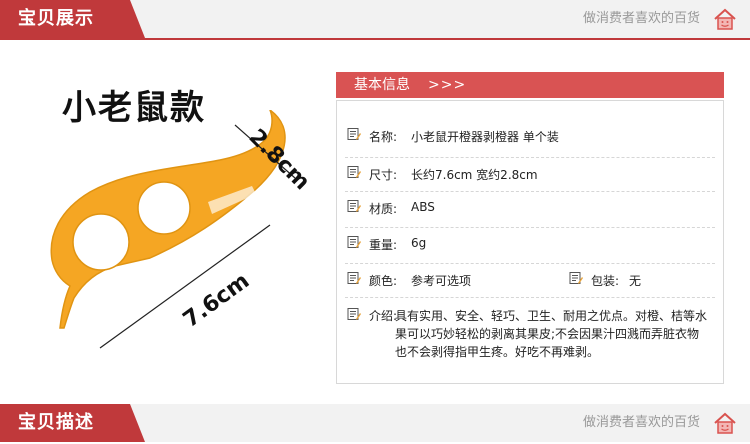 The height and width of the screenshot is (444, 750). Describe the element at coordinates (375, 20) in the screenshot. I see `top-banner: 宝贝展示 做消费者喜欢的百货` at that location.